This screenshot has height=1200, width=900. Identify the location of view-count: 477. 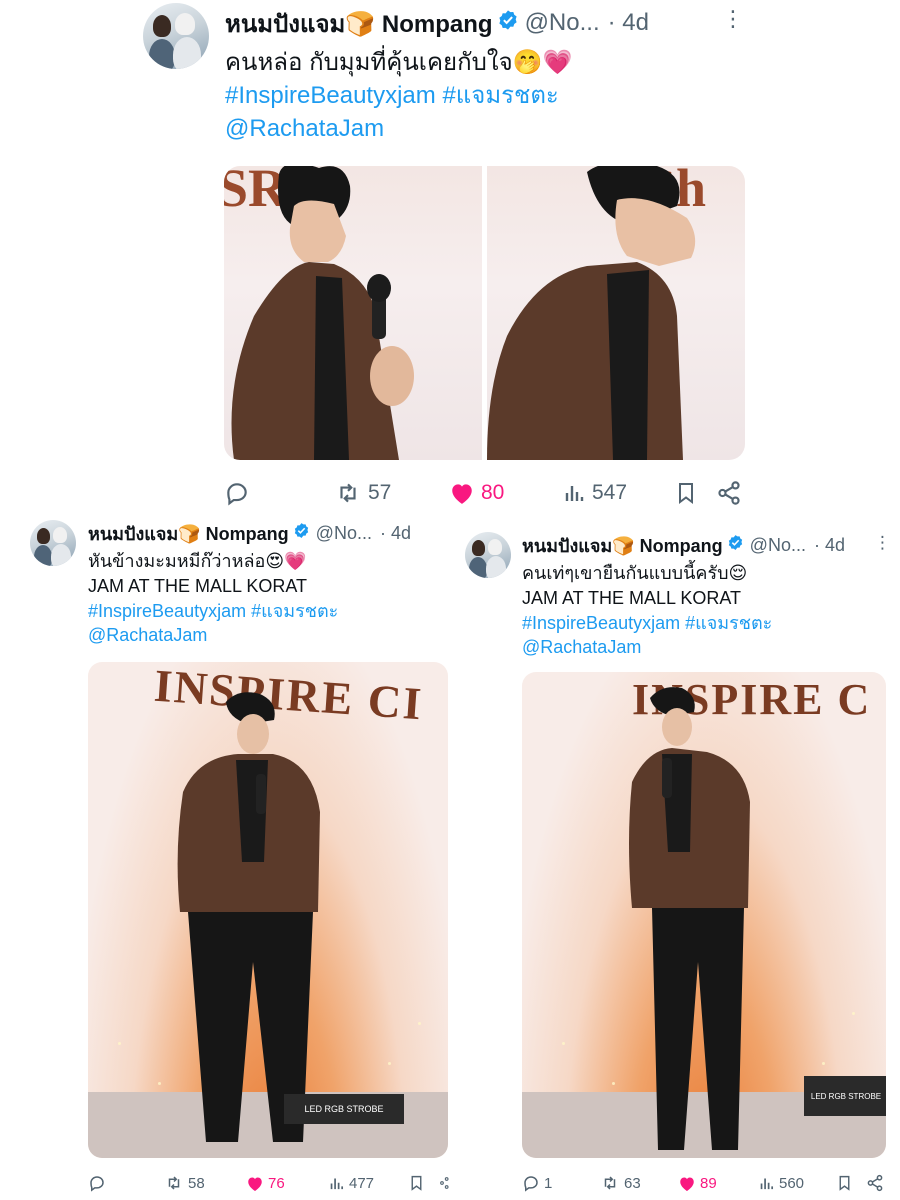
(362, 1183).